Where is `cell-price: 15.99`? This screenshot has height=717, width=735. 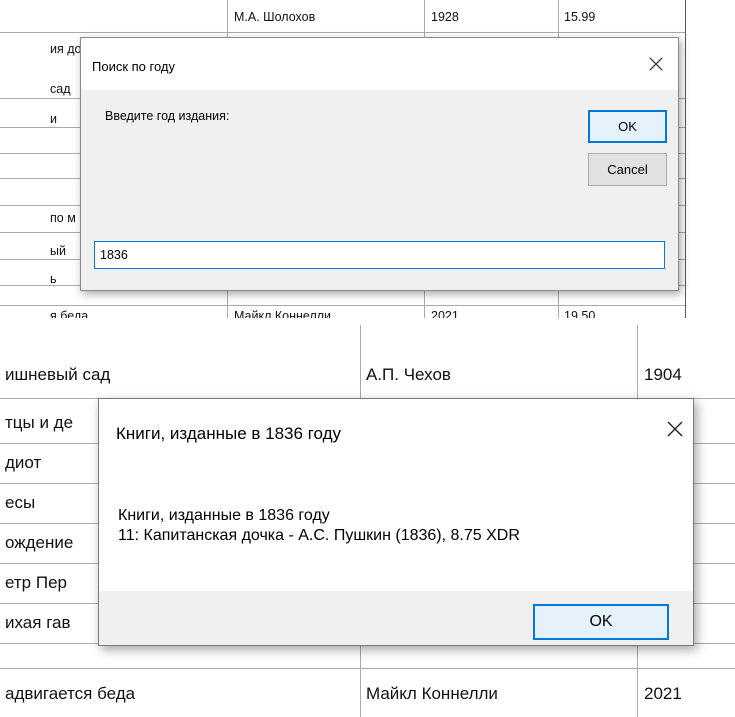
cell-price: 15.99 is located at coordinates (580, 17).